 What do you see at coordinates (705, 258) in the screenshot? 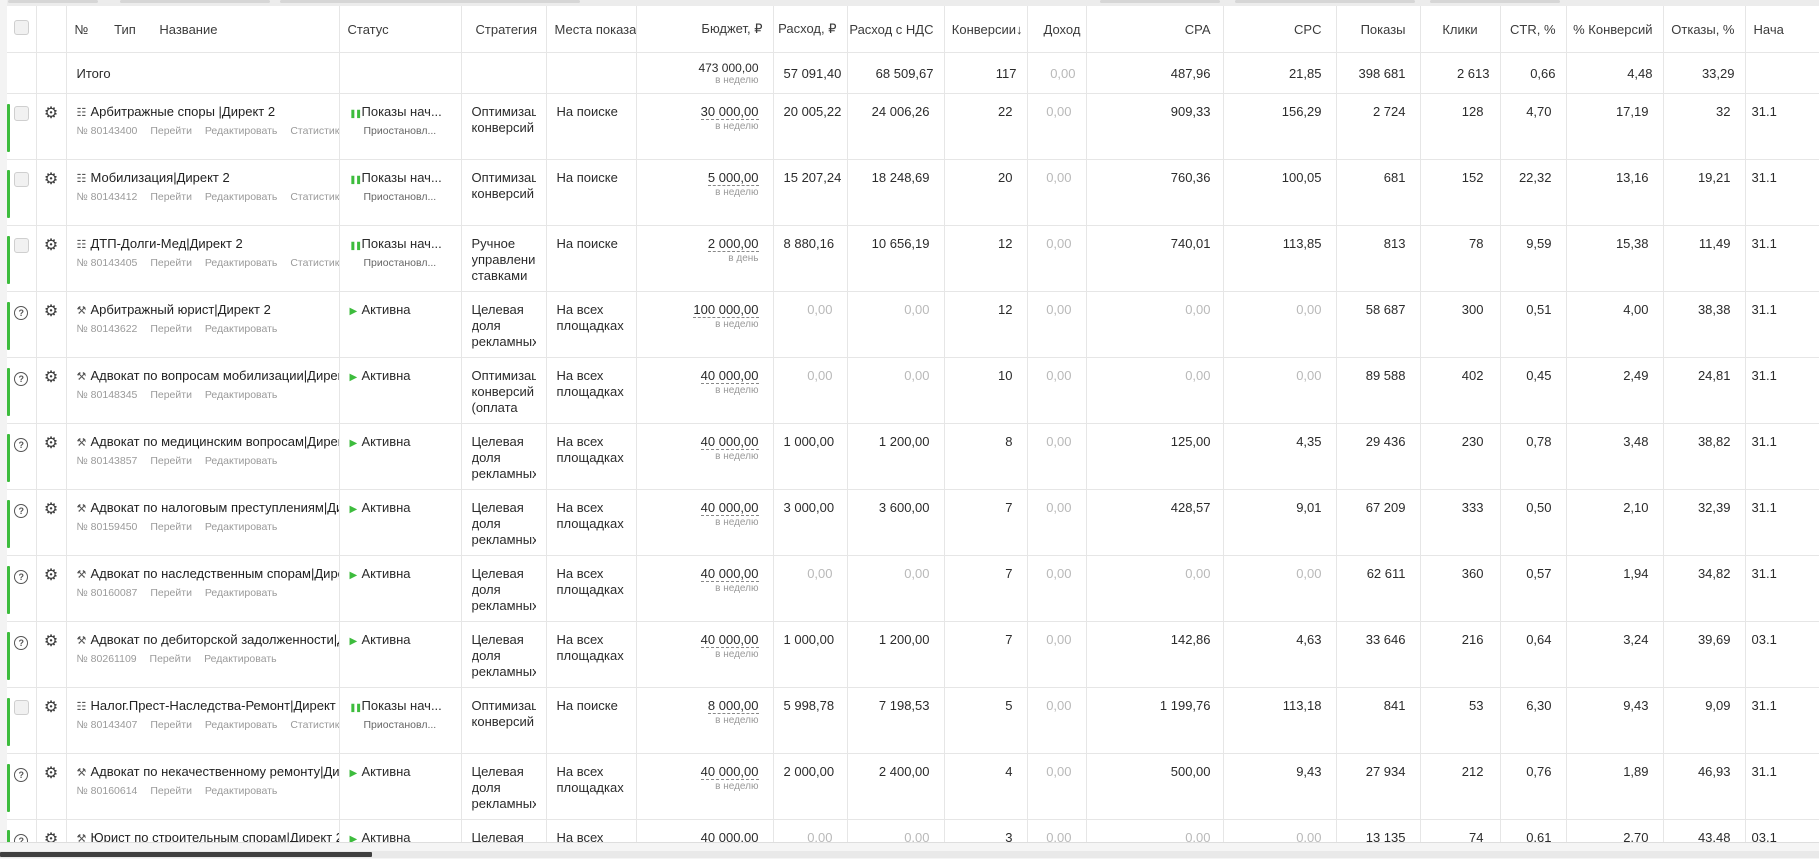
I see `budget-cell: 2 000,00 в день` at bounding box center [705, 258].